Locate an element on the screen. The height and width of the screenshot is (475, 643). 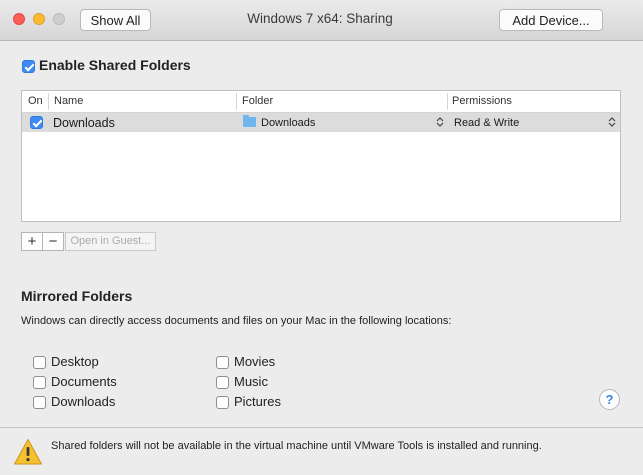
movies-checkbox is located at coordinates (222, 362).